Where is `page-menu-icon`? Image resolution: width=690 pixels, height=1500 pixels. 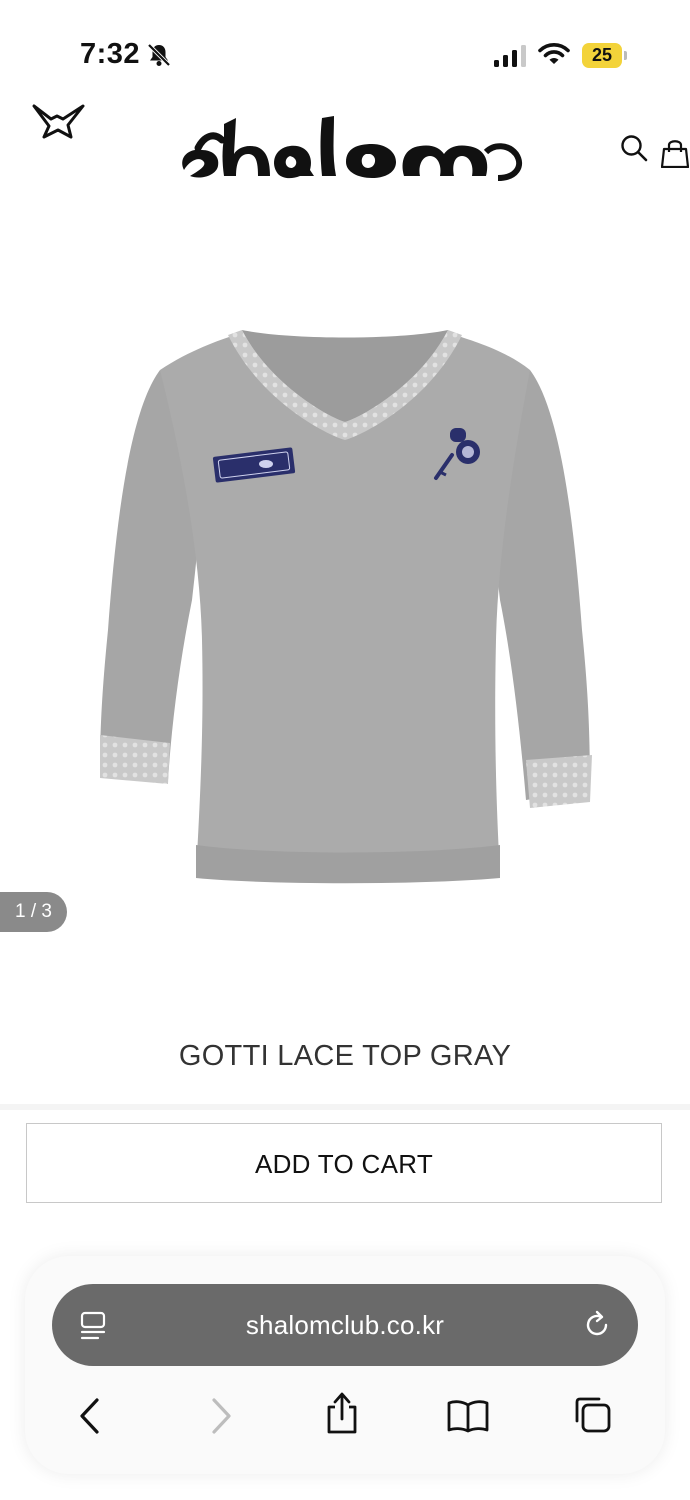
page-menu-icon is located at coordinates (94, 1326).